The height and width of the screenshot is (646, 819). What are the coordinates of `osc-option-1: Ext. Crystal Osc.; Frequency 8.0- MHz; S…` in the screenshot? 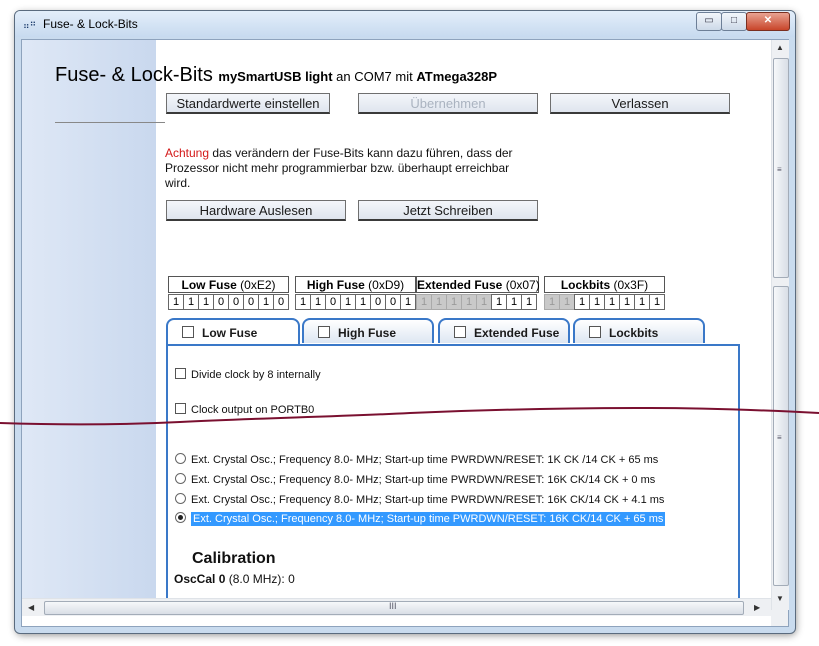 It's located at (416, 459).